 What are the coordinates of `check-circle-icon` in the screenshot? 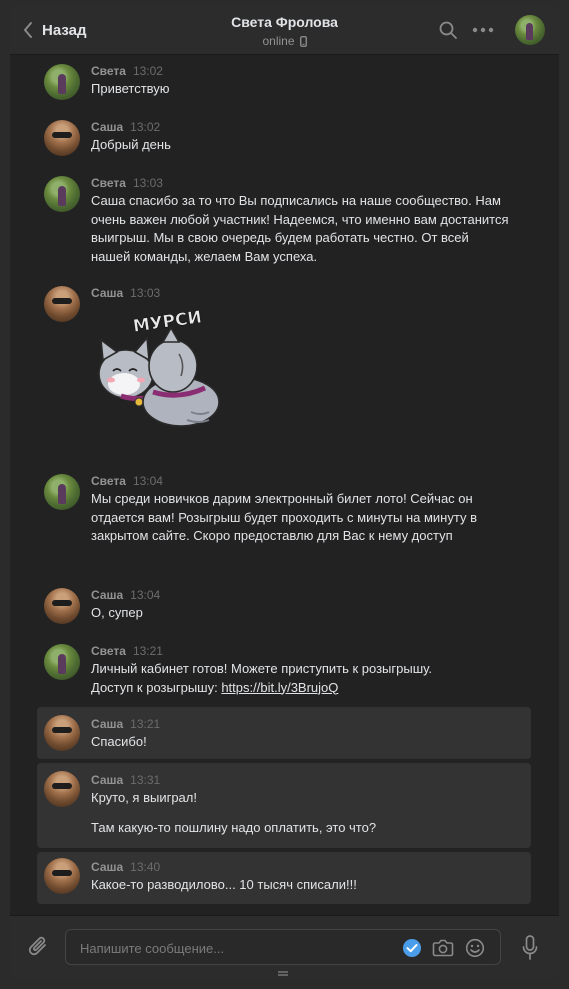 It's located at (412, 948).